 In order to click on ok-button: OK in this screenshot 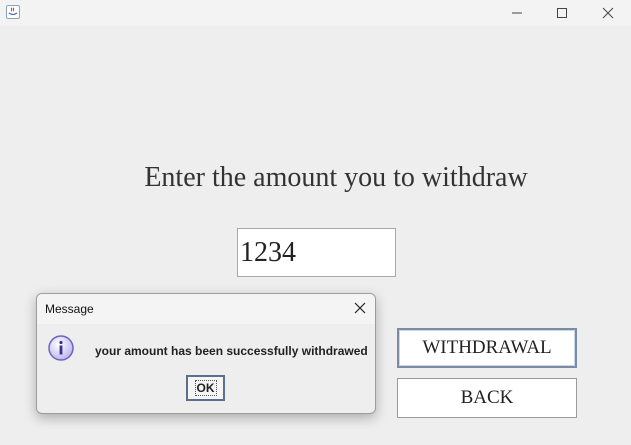, I will do `click(205, 388)`.